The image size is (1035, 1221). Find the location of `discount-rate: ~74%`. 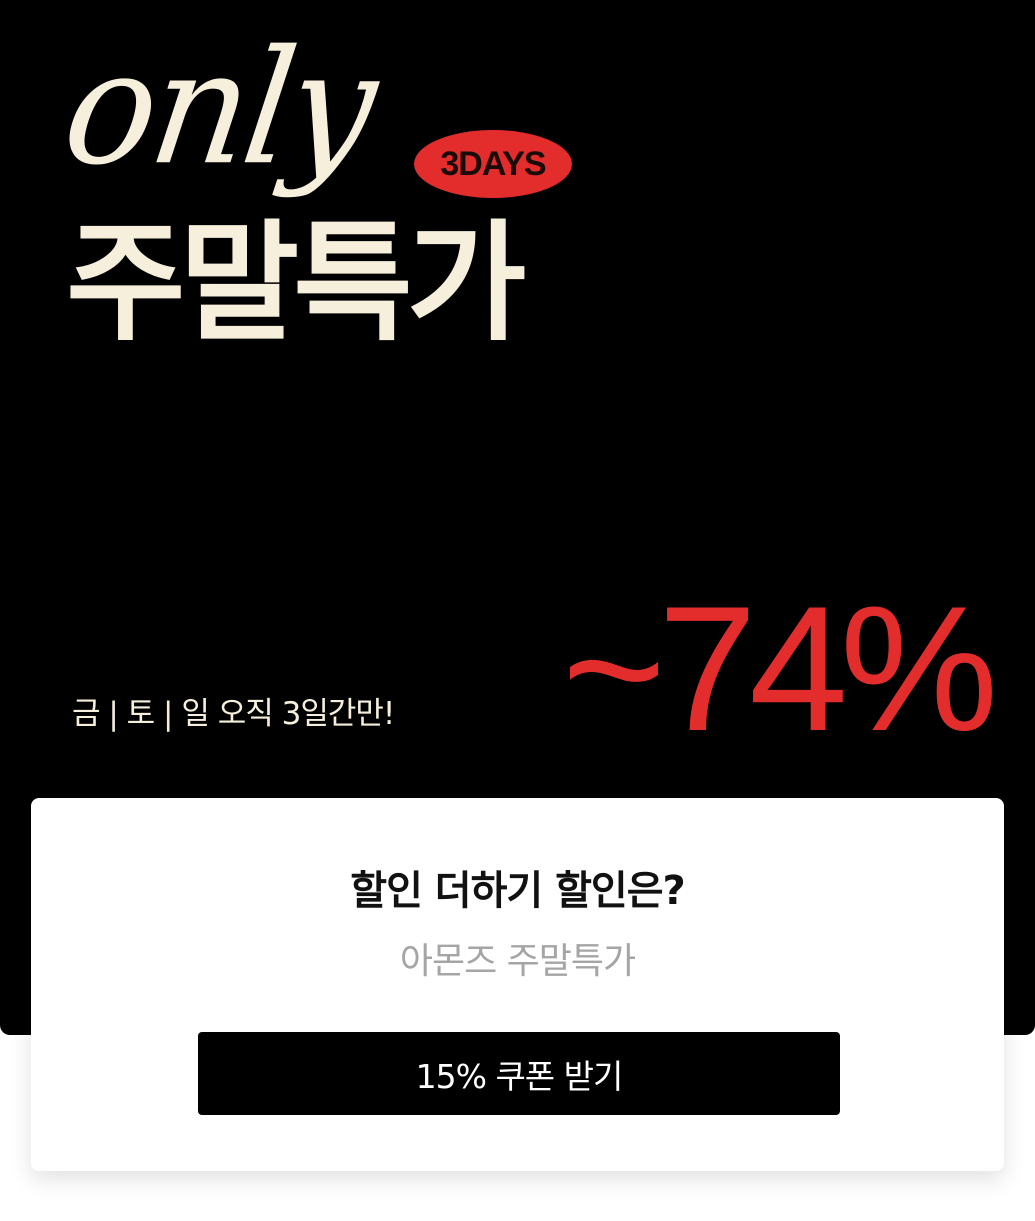

discount-rate: ~74% is located at coordinates (780, 668).